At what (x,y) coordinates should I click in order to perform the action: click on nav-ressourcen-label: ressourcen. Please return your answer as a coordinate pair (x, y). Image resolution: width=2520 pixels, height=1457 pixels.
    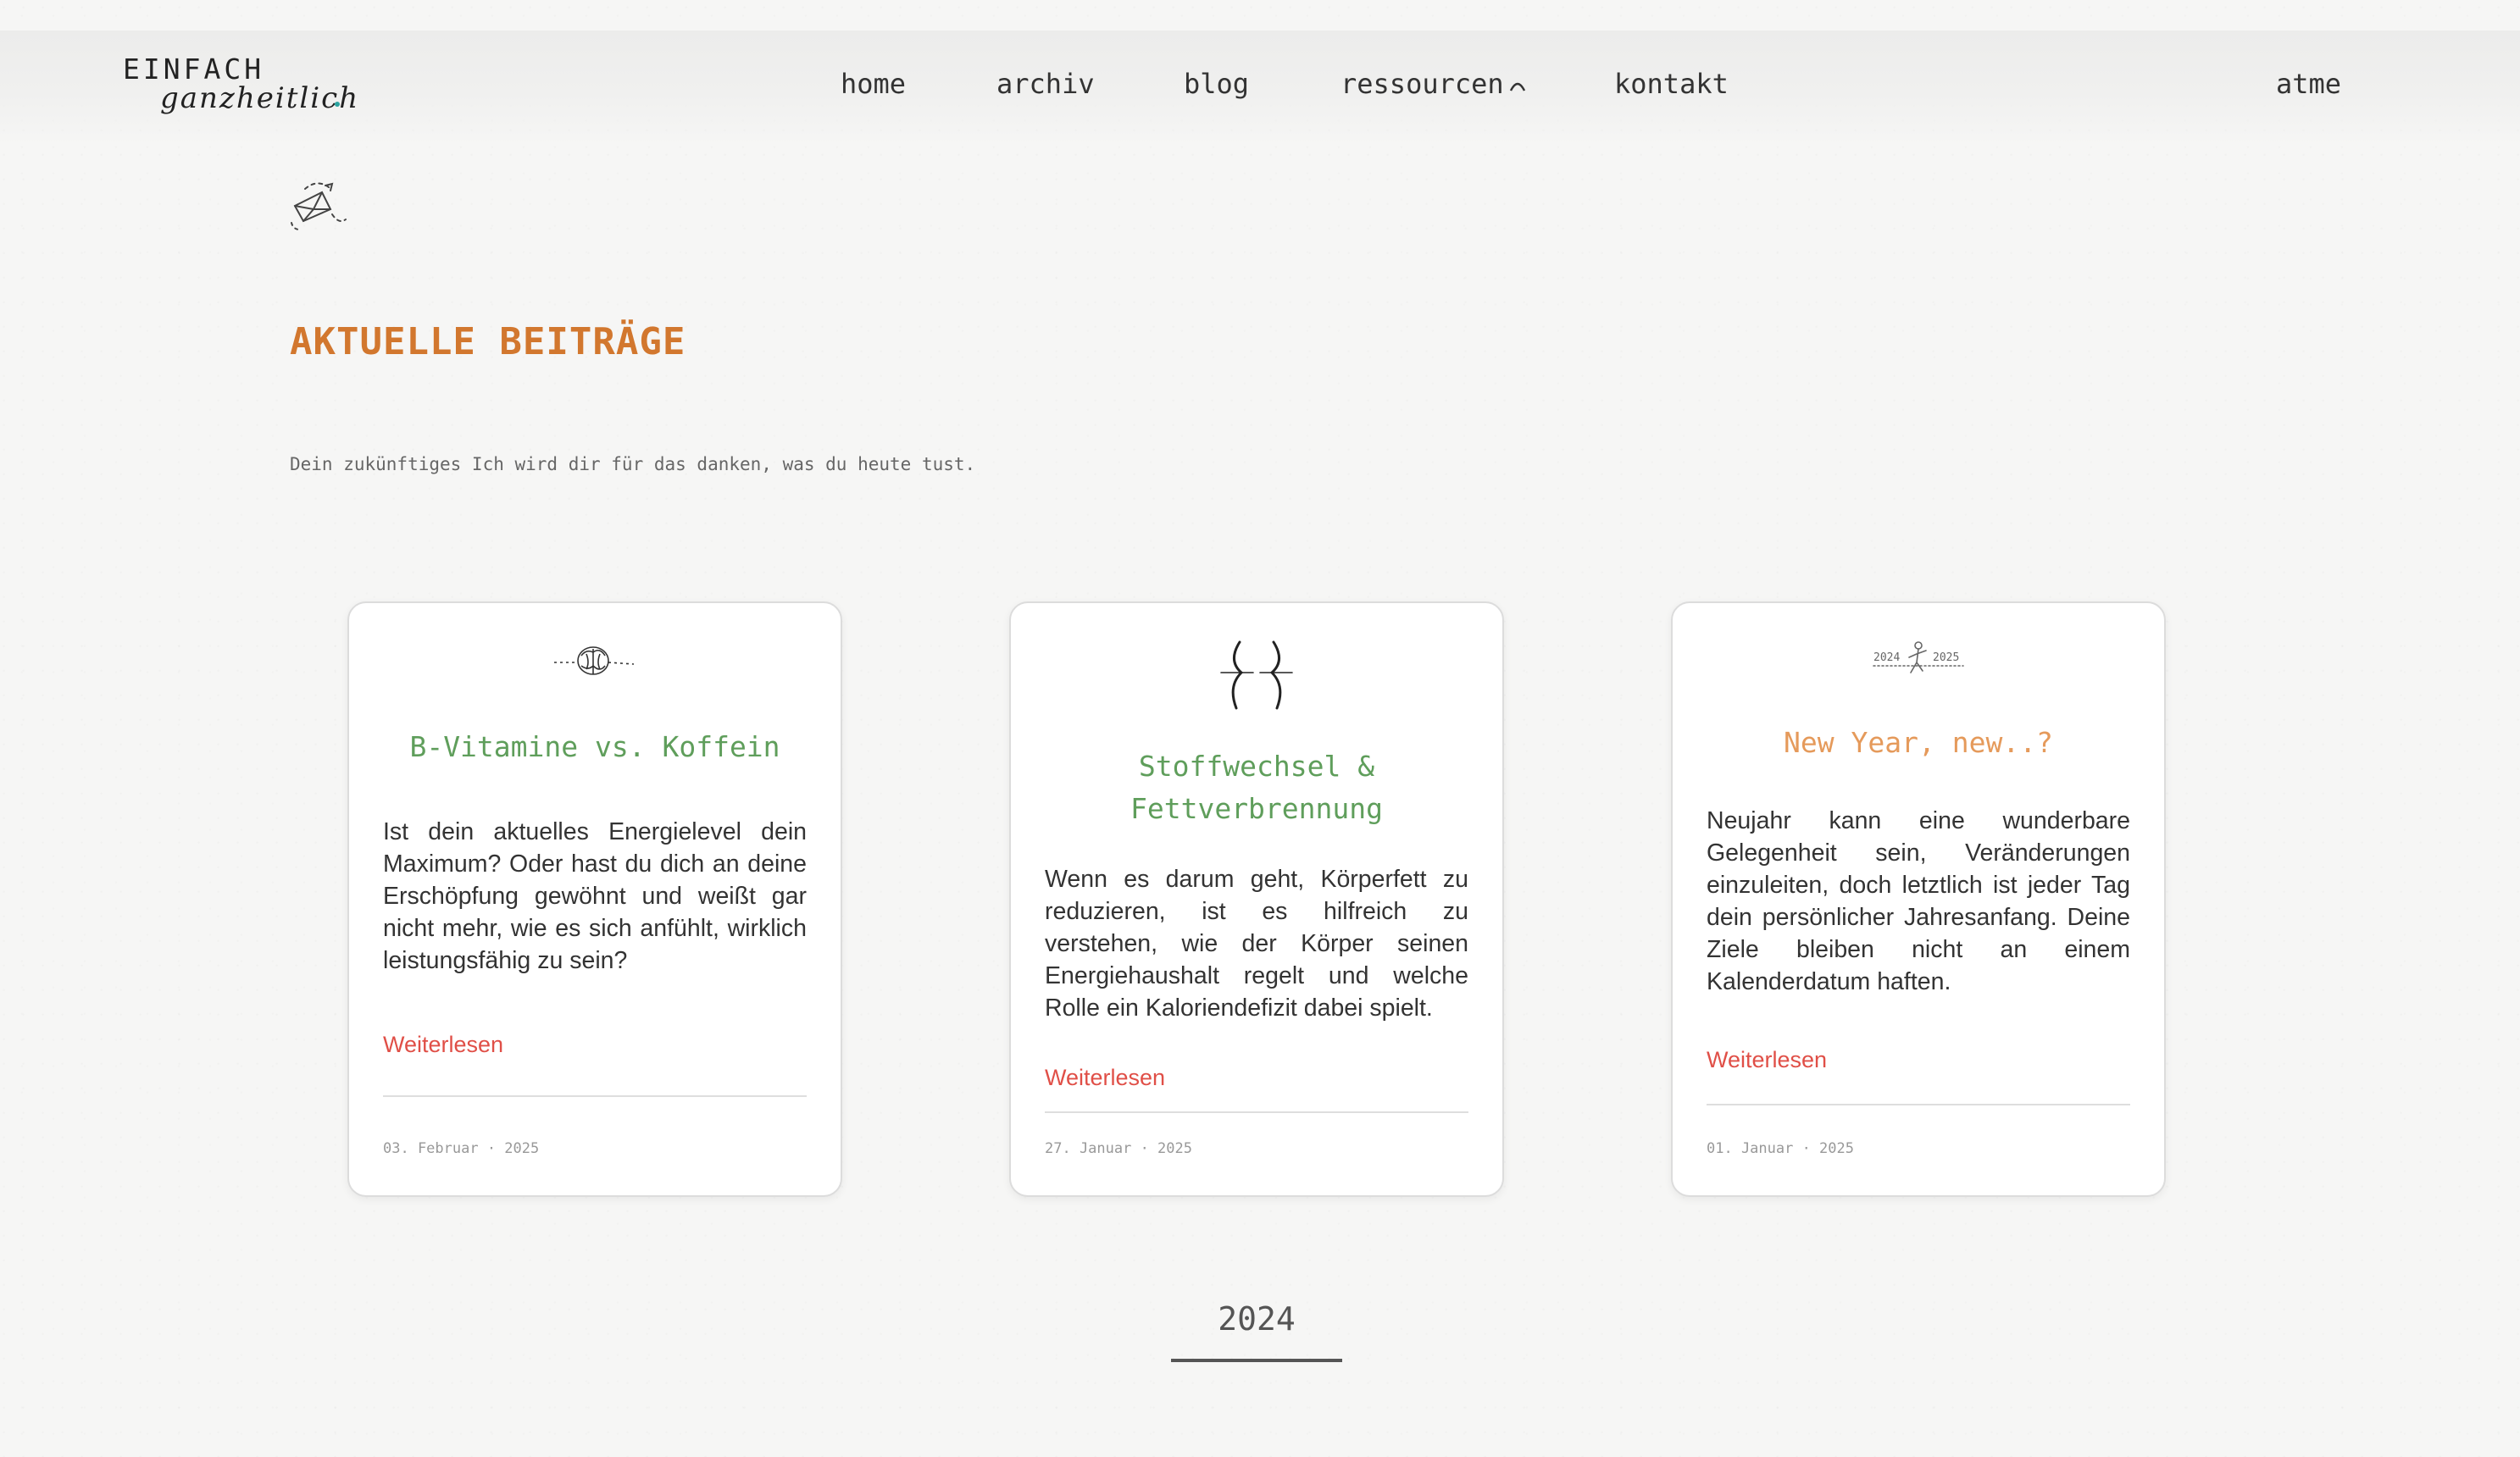
    Looking at the image, I should click on (1422, 84).